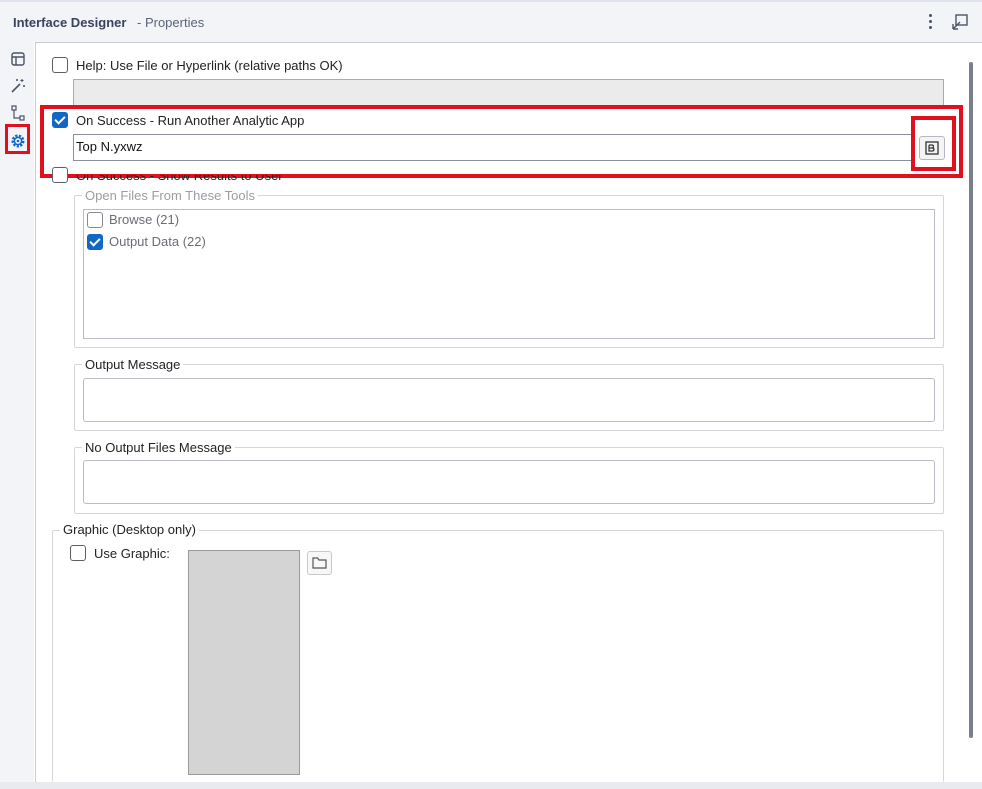 The height and width of the screenshot is (789, 982). I want to click on bottom-strip, so click(491, 785).